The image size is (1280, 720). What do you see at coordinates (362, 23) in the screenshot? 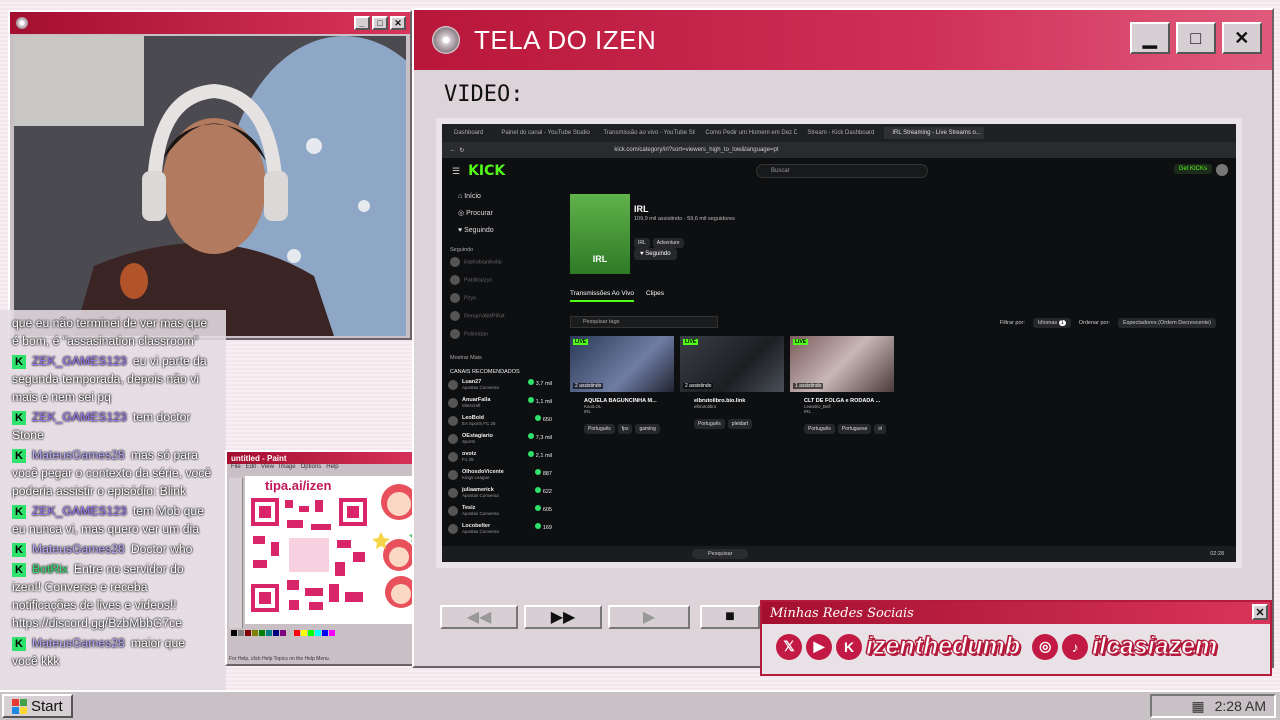
I see `minimize-button: _` at bounding box center [362, 23].